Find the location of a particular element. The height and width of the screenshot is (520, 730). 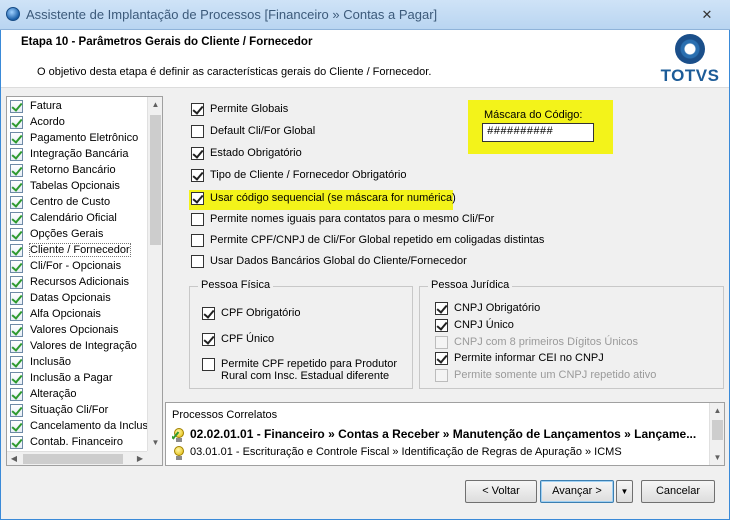

bulb-shape is located at coordinates (179, 451).